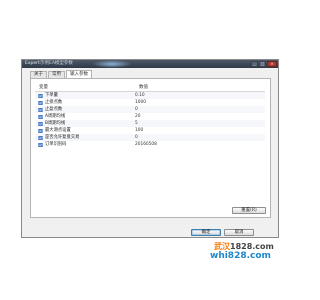 Image resolution: width=320 pixels, height=300 pixels. Describe the element at coordinates (56, 74) in the screenshot. I see `tab-common: 常用` at that location.